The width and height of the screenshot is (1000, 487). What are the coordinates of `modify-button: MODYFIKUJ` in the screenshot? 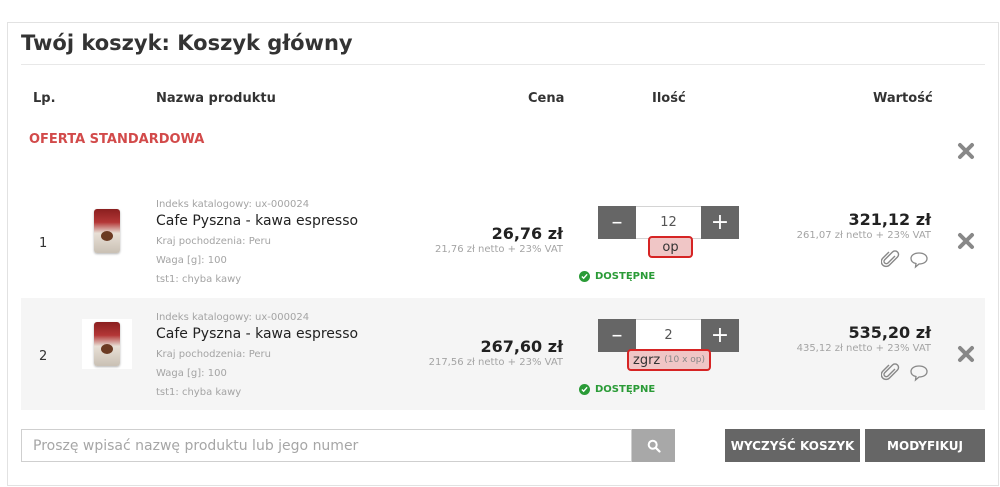 It's located at (925, 445).